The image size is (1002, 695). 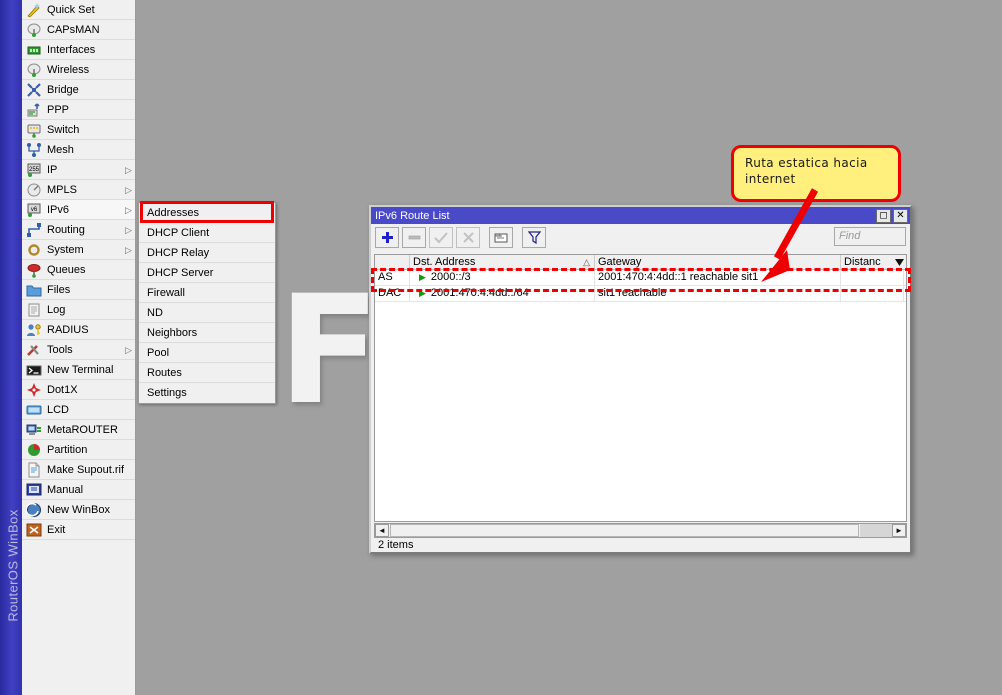 I want to click on menu-item-dot1x: Dot1X, so click(x=78, y=390).